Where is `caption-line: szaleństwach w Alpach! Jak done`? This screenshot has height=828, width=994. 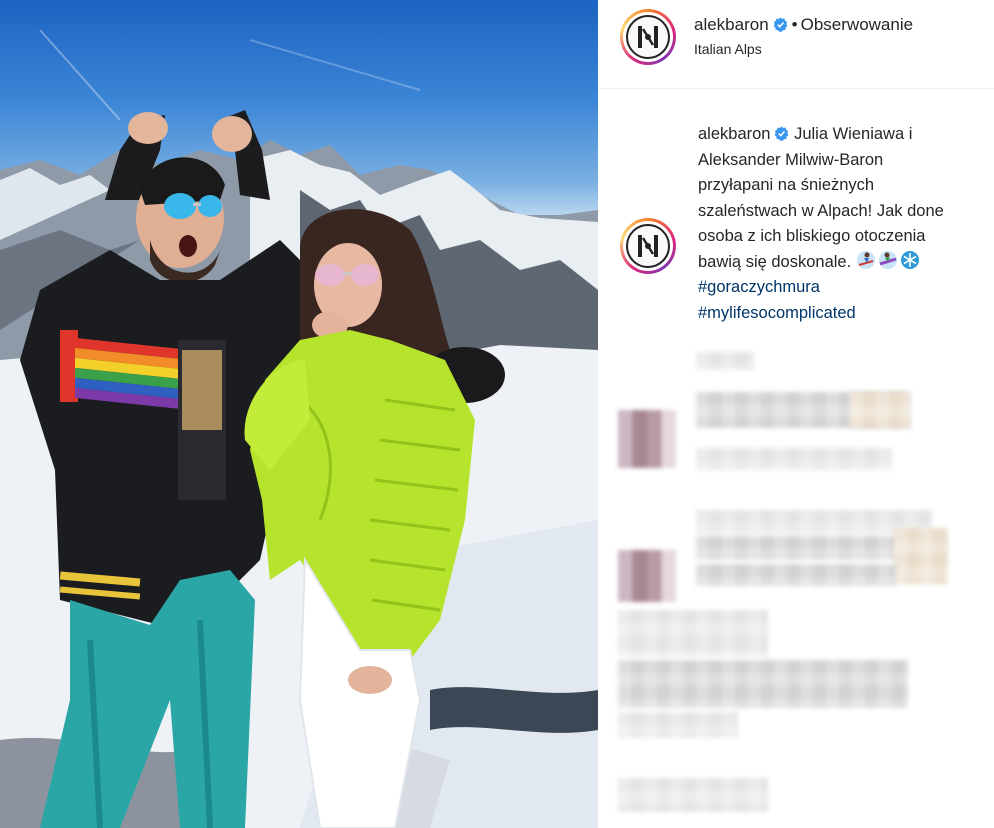 caption-line: szaleństwach w Alpach! Jak done is located at coordinates (821, 210).